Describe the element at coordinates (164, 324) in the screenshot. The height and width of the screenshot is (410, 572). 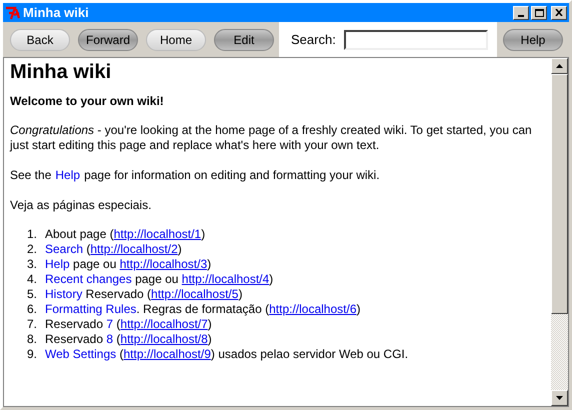
I see `url-link: http://localhost/7` at that location.